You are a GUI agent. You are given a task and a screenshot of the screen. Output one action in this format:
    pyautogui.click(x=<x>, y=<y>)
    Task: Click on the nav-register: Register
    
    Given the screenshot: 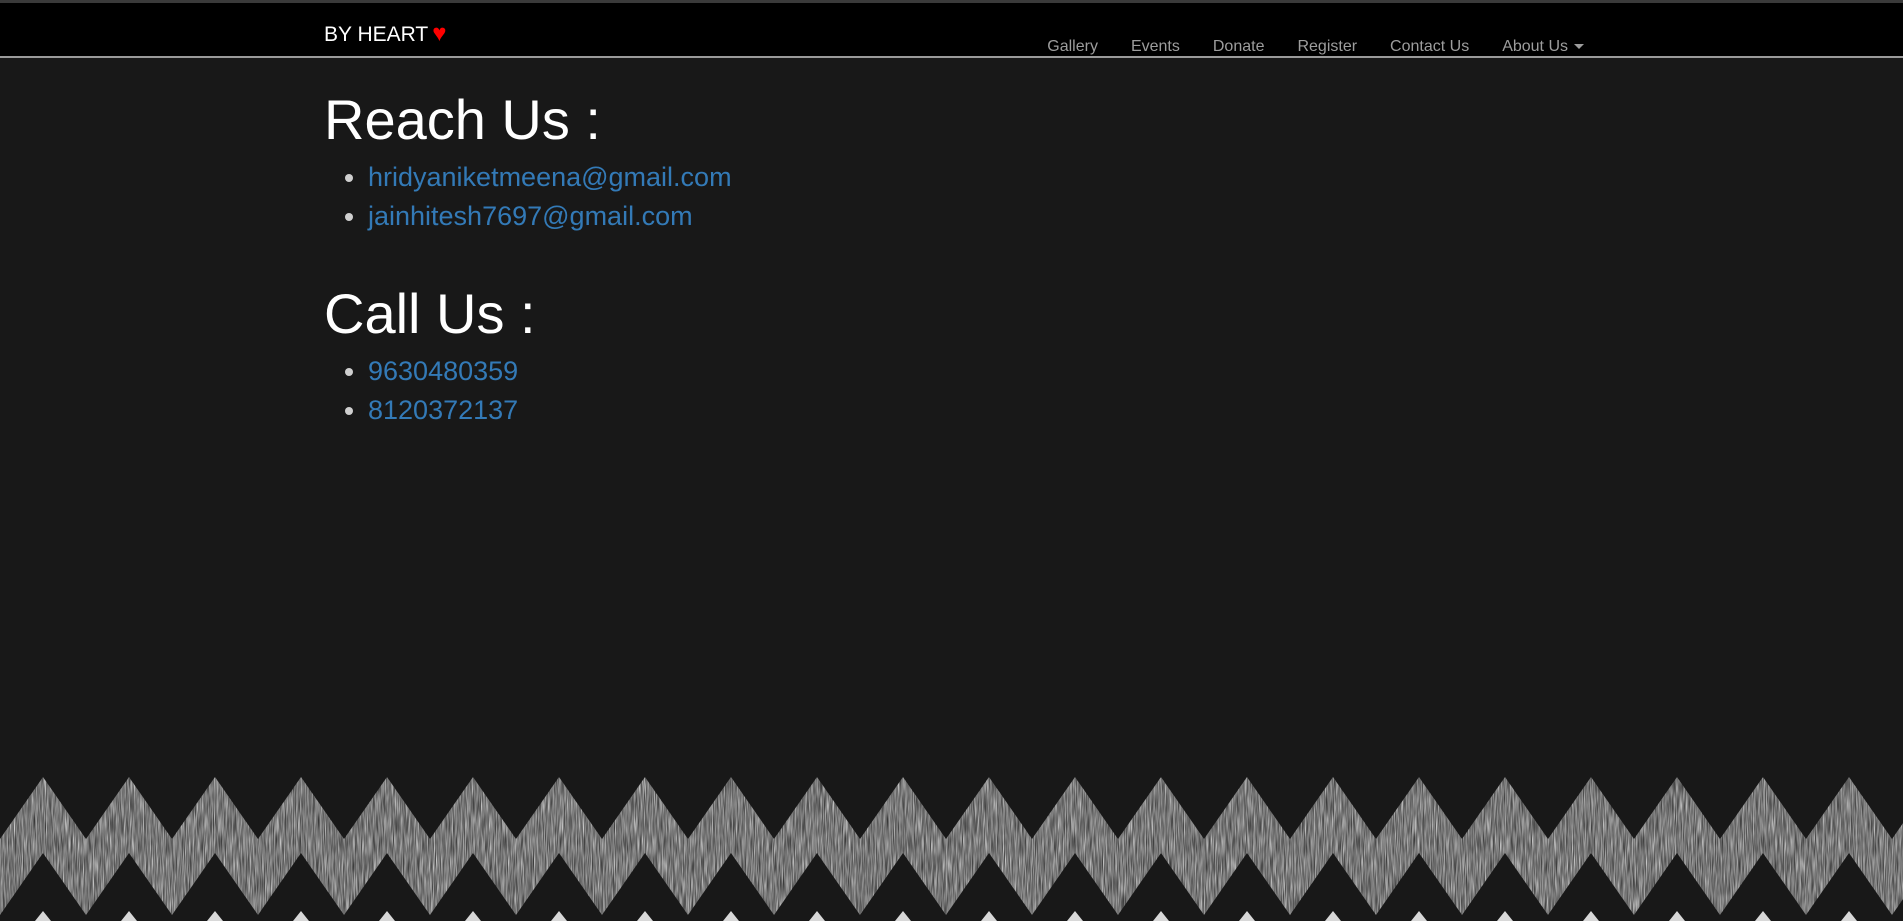 What is the action you would take?
    pyautogui.click(x=1327, y=46)
    